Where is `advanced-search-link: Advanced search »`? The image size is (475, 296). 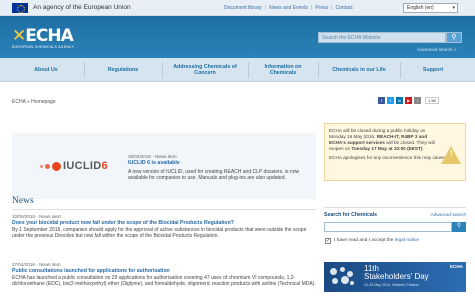
advanced-search-link: Advanced search » is located at coordinates (436, 49).